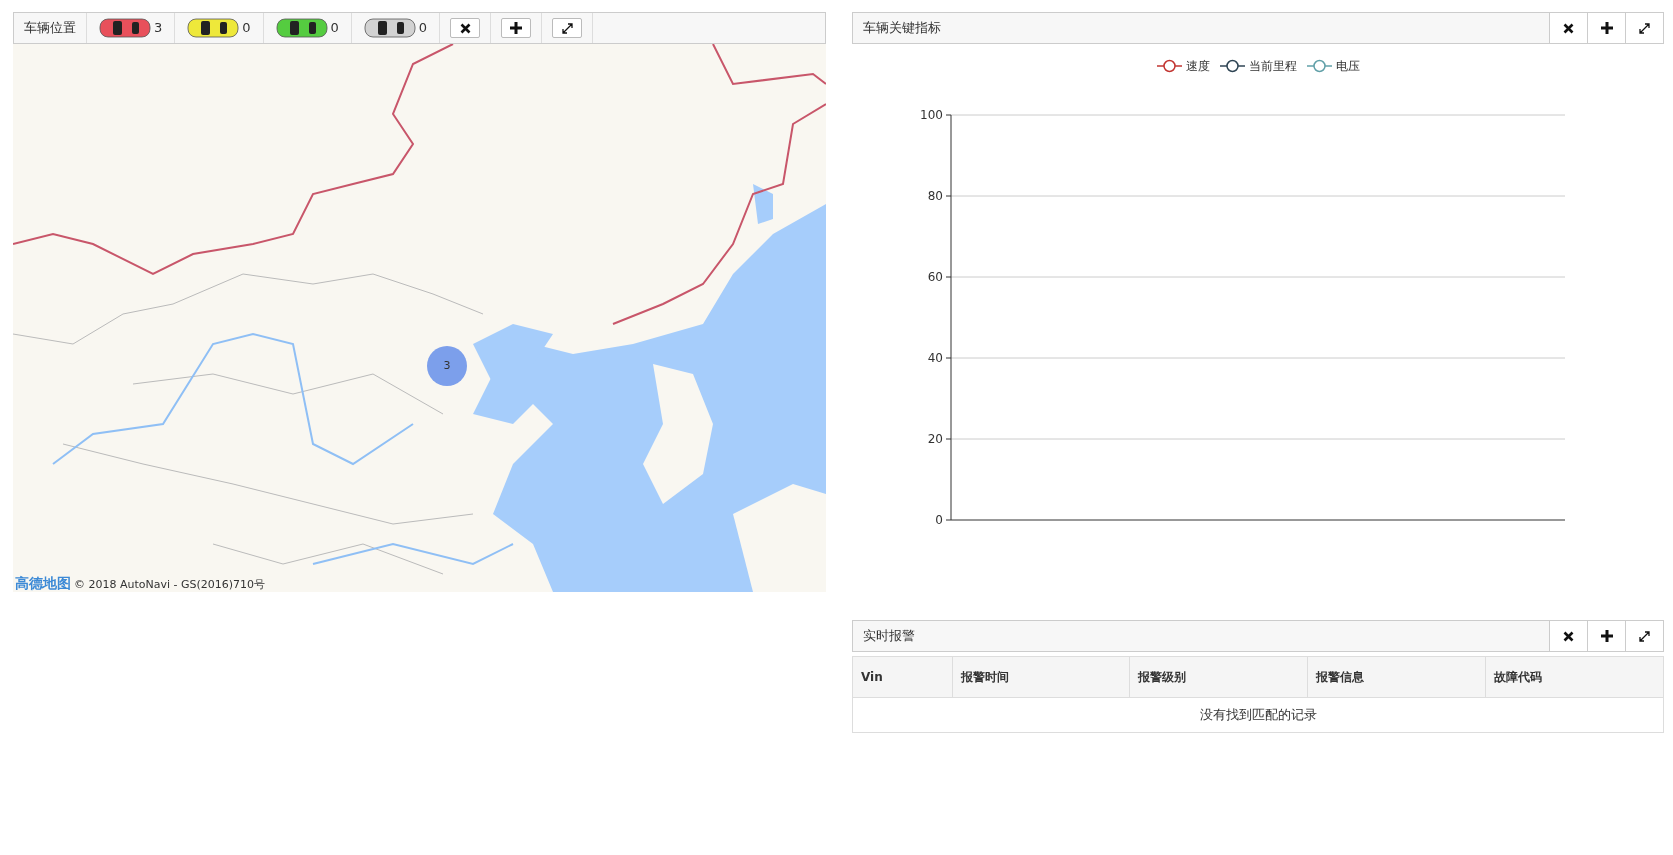 The image size is (1673, 855). What do you see at coordinates (158, 28) in the screenshot?
I see `vehicle-count: 3` at bounding box center [158, 28].